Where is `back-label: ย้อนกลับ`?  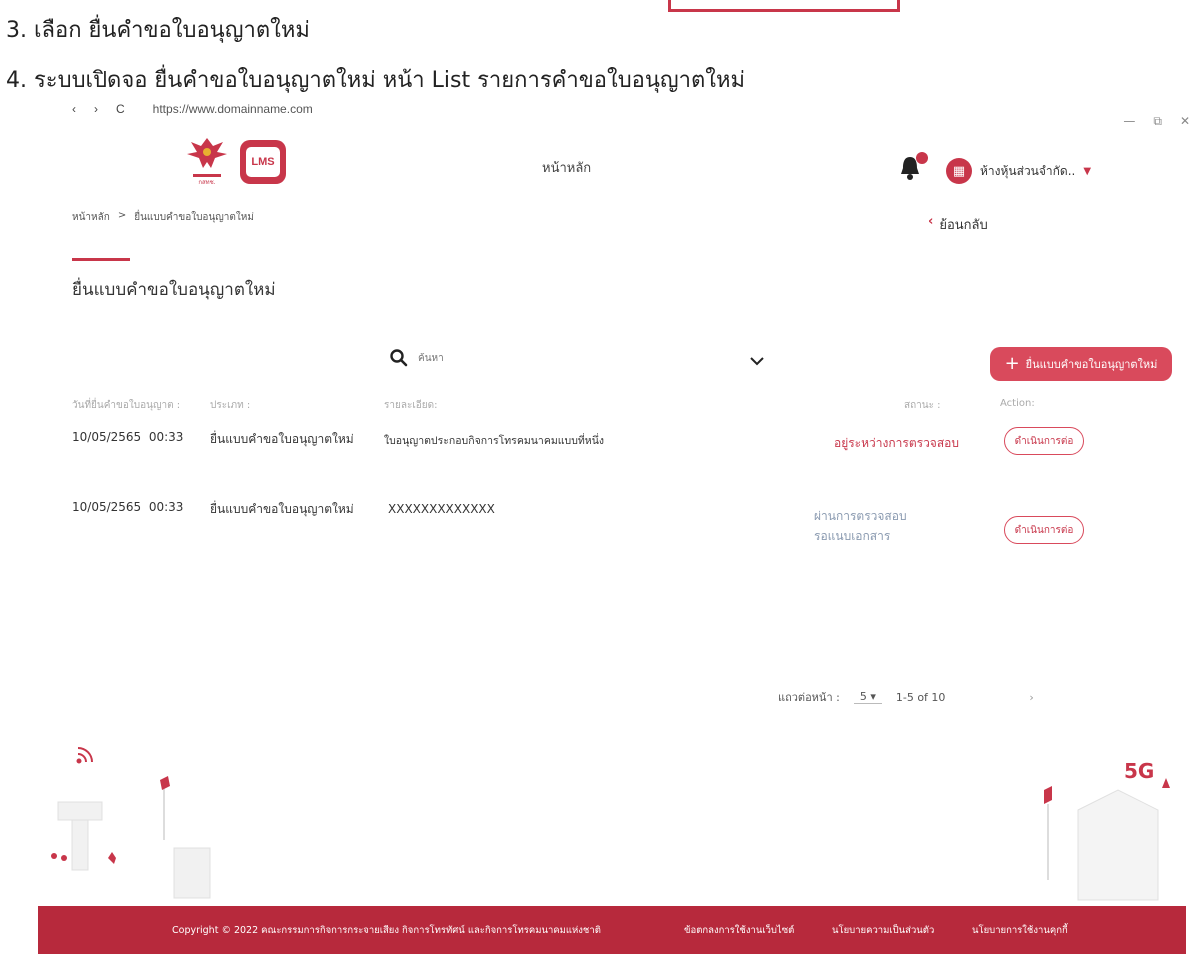
back-label: ย้อนกลับ is located at coordinates (963, 225).